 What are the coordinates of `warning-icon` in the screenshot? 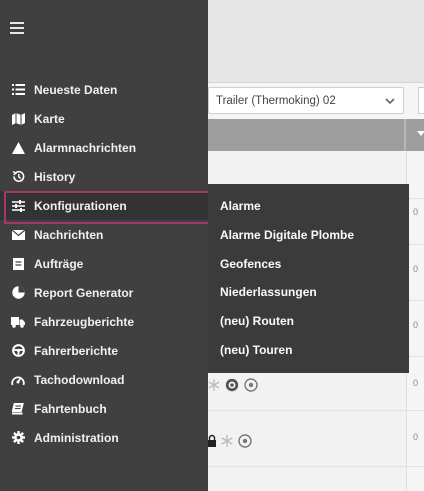 It's located at (18, 148).